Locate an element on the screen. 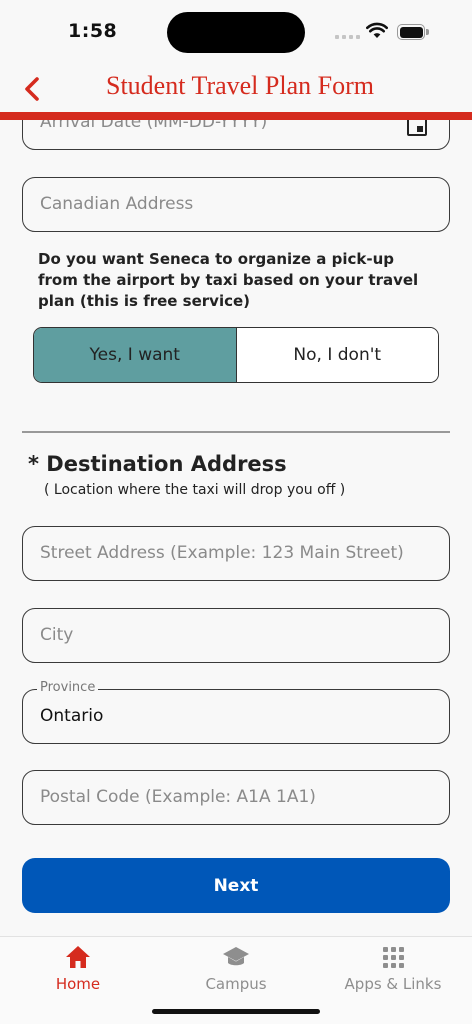 The height and width of the screenshot is (1024, 472). postal-code-field: Postal Code (Example: A1A 1A1) is located at coordinates (236, 797).